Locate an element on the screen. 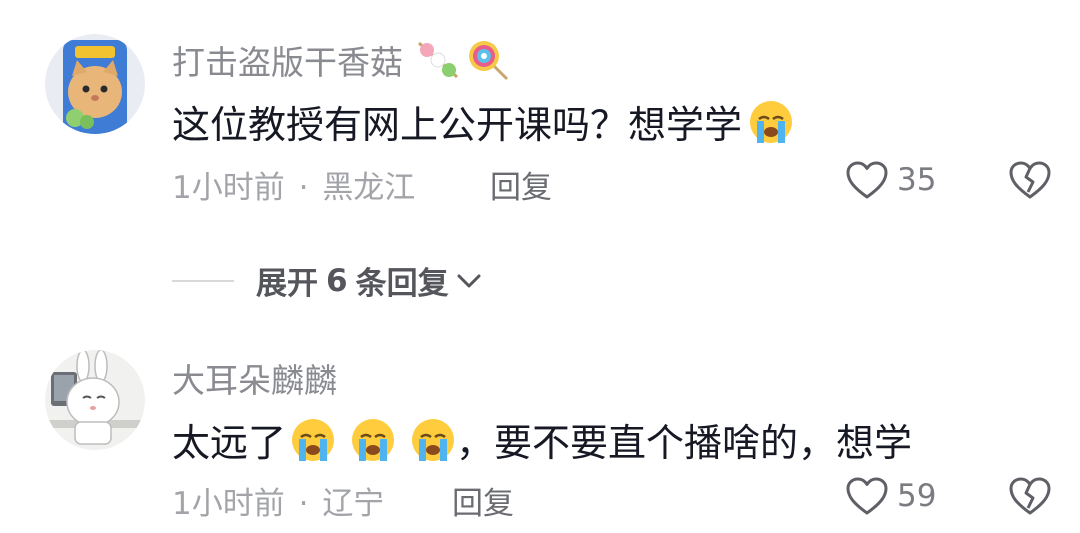  comment-meta: 1小时前 · 辽宁 is located at coordinates (278, 500).